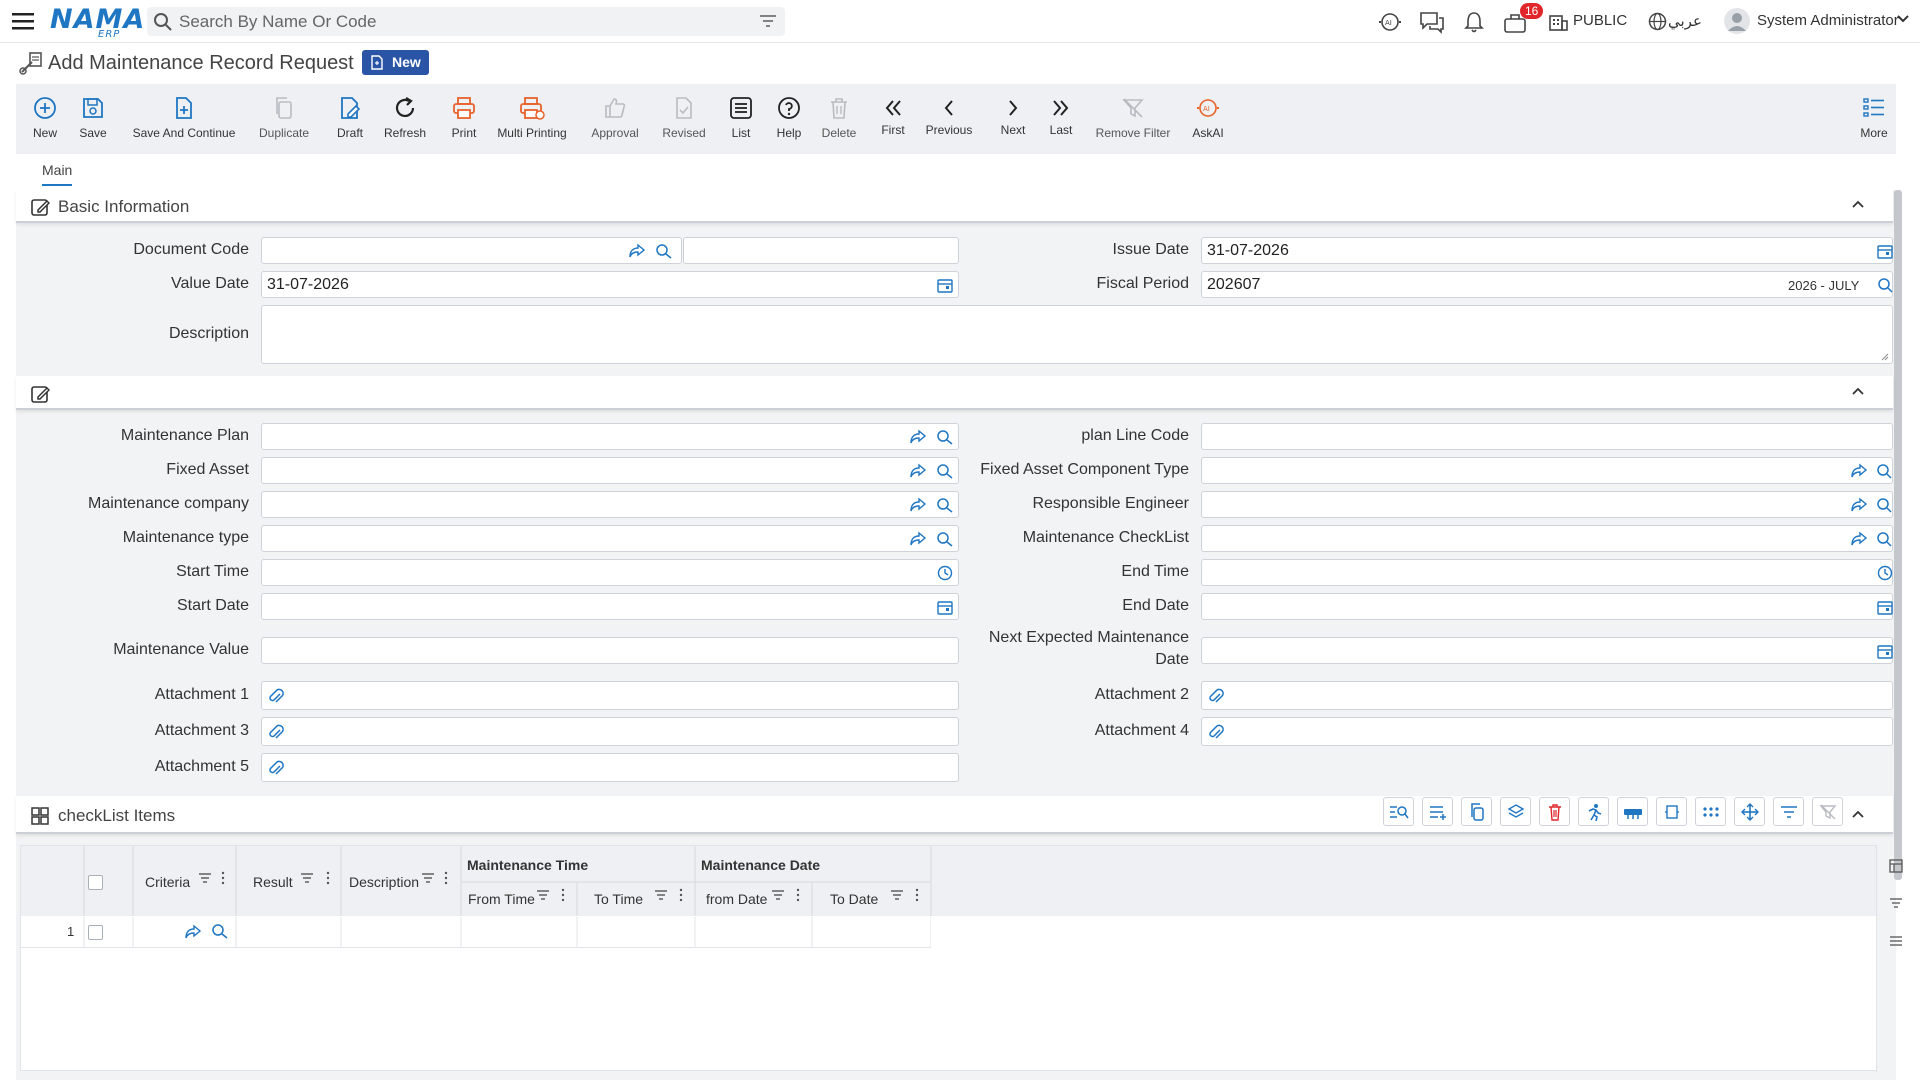 This screenshot has height=1080, width=1920. I want to click on attachment-2-field, so click(1547, 695).